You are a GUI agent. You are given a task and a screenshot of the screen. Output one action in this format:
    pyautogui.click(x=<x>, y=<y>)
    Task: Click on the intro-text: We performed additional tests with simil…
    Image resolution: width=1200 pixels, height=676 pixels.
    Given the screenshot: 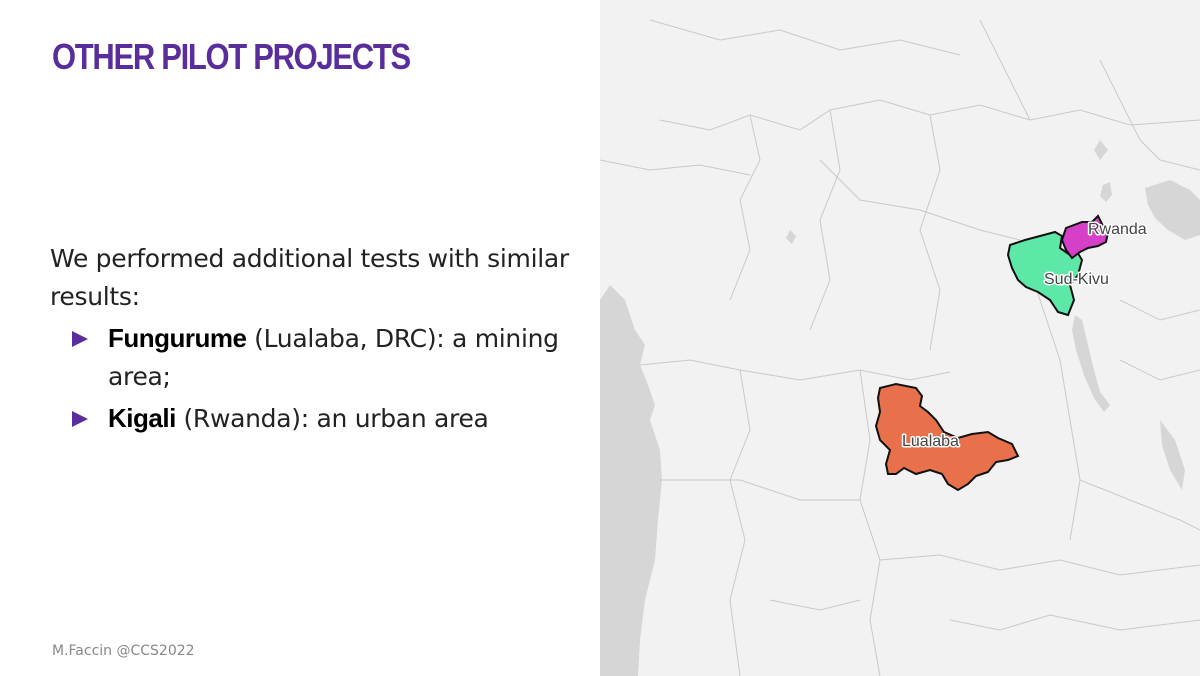 What is the action you would take?
    pyautogui.click(x=309, y=277)
    